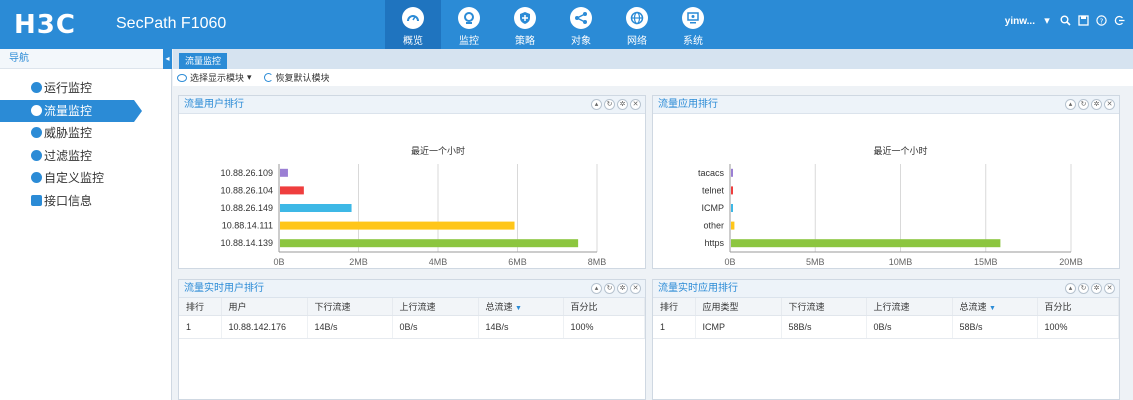 The height and width of the screenshot is (400, 1133). What do you see at coordinates (247, 226) in the screenshot?
I see `y-tick-label: 10.88.14.111` at bounding box center [247, 226].